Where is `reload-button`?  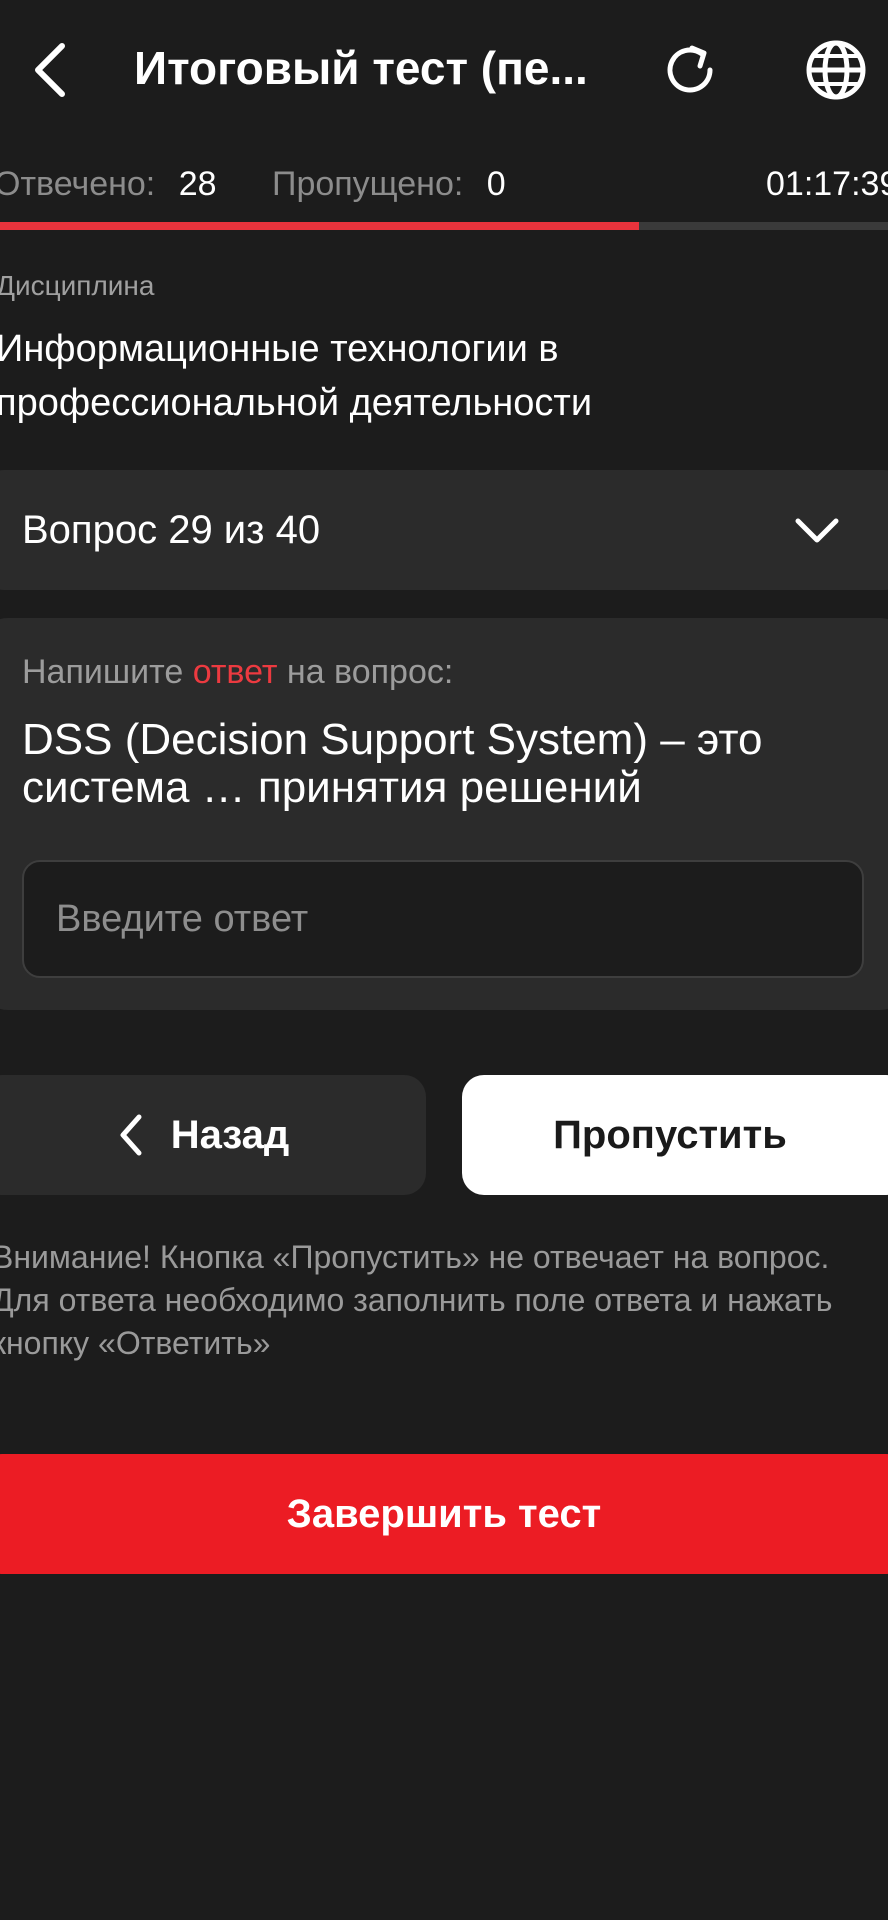 reload-button is located at coordinates (690, 70).